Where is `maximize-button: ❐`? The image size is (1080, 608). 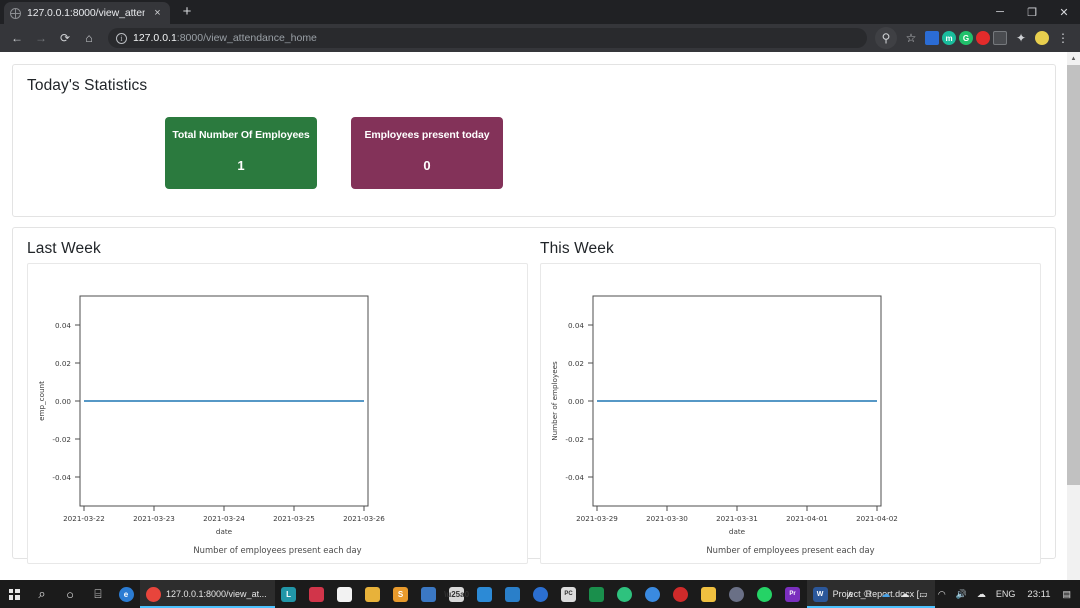
maximize-button: ❐ is located at coordinates (1032, 12).